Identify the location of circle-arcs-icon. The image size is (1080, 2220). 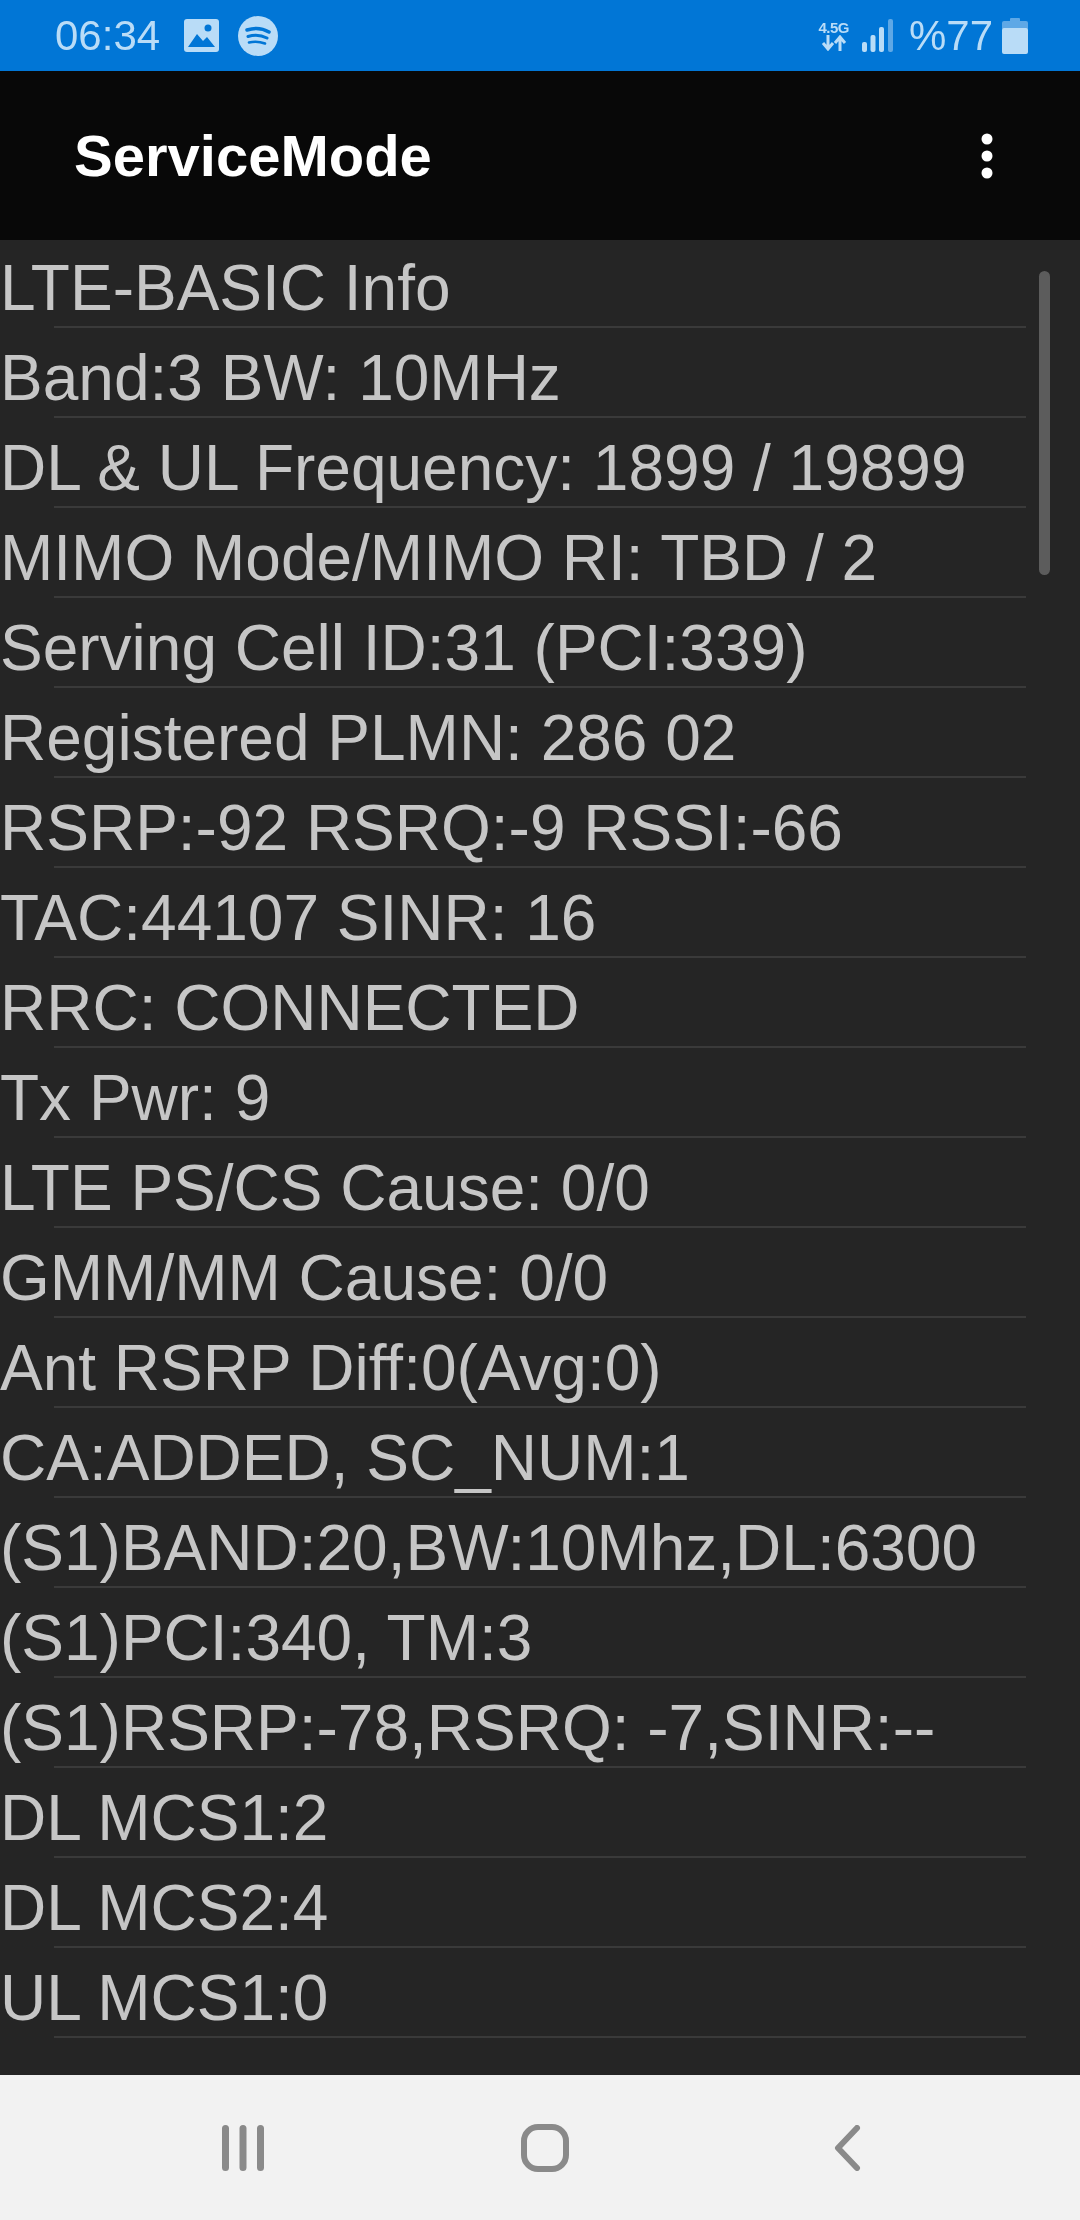
(258, 35).